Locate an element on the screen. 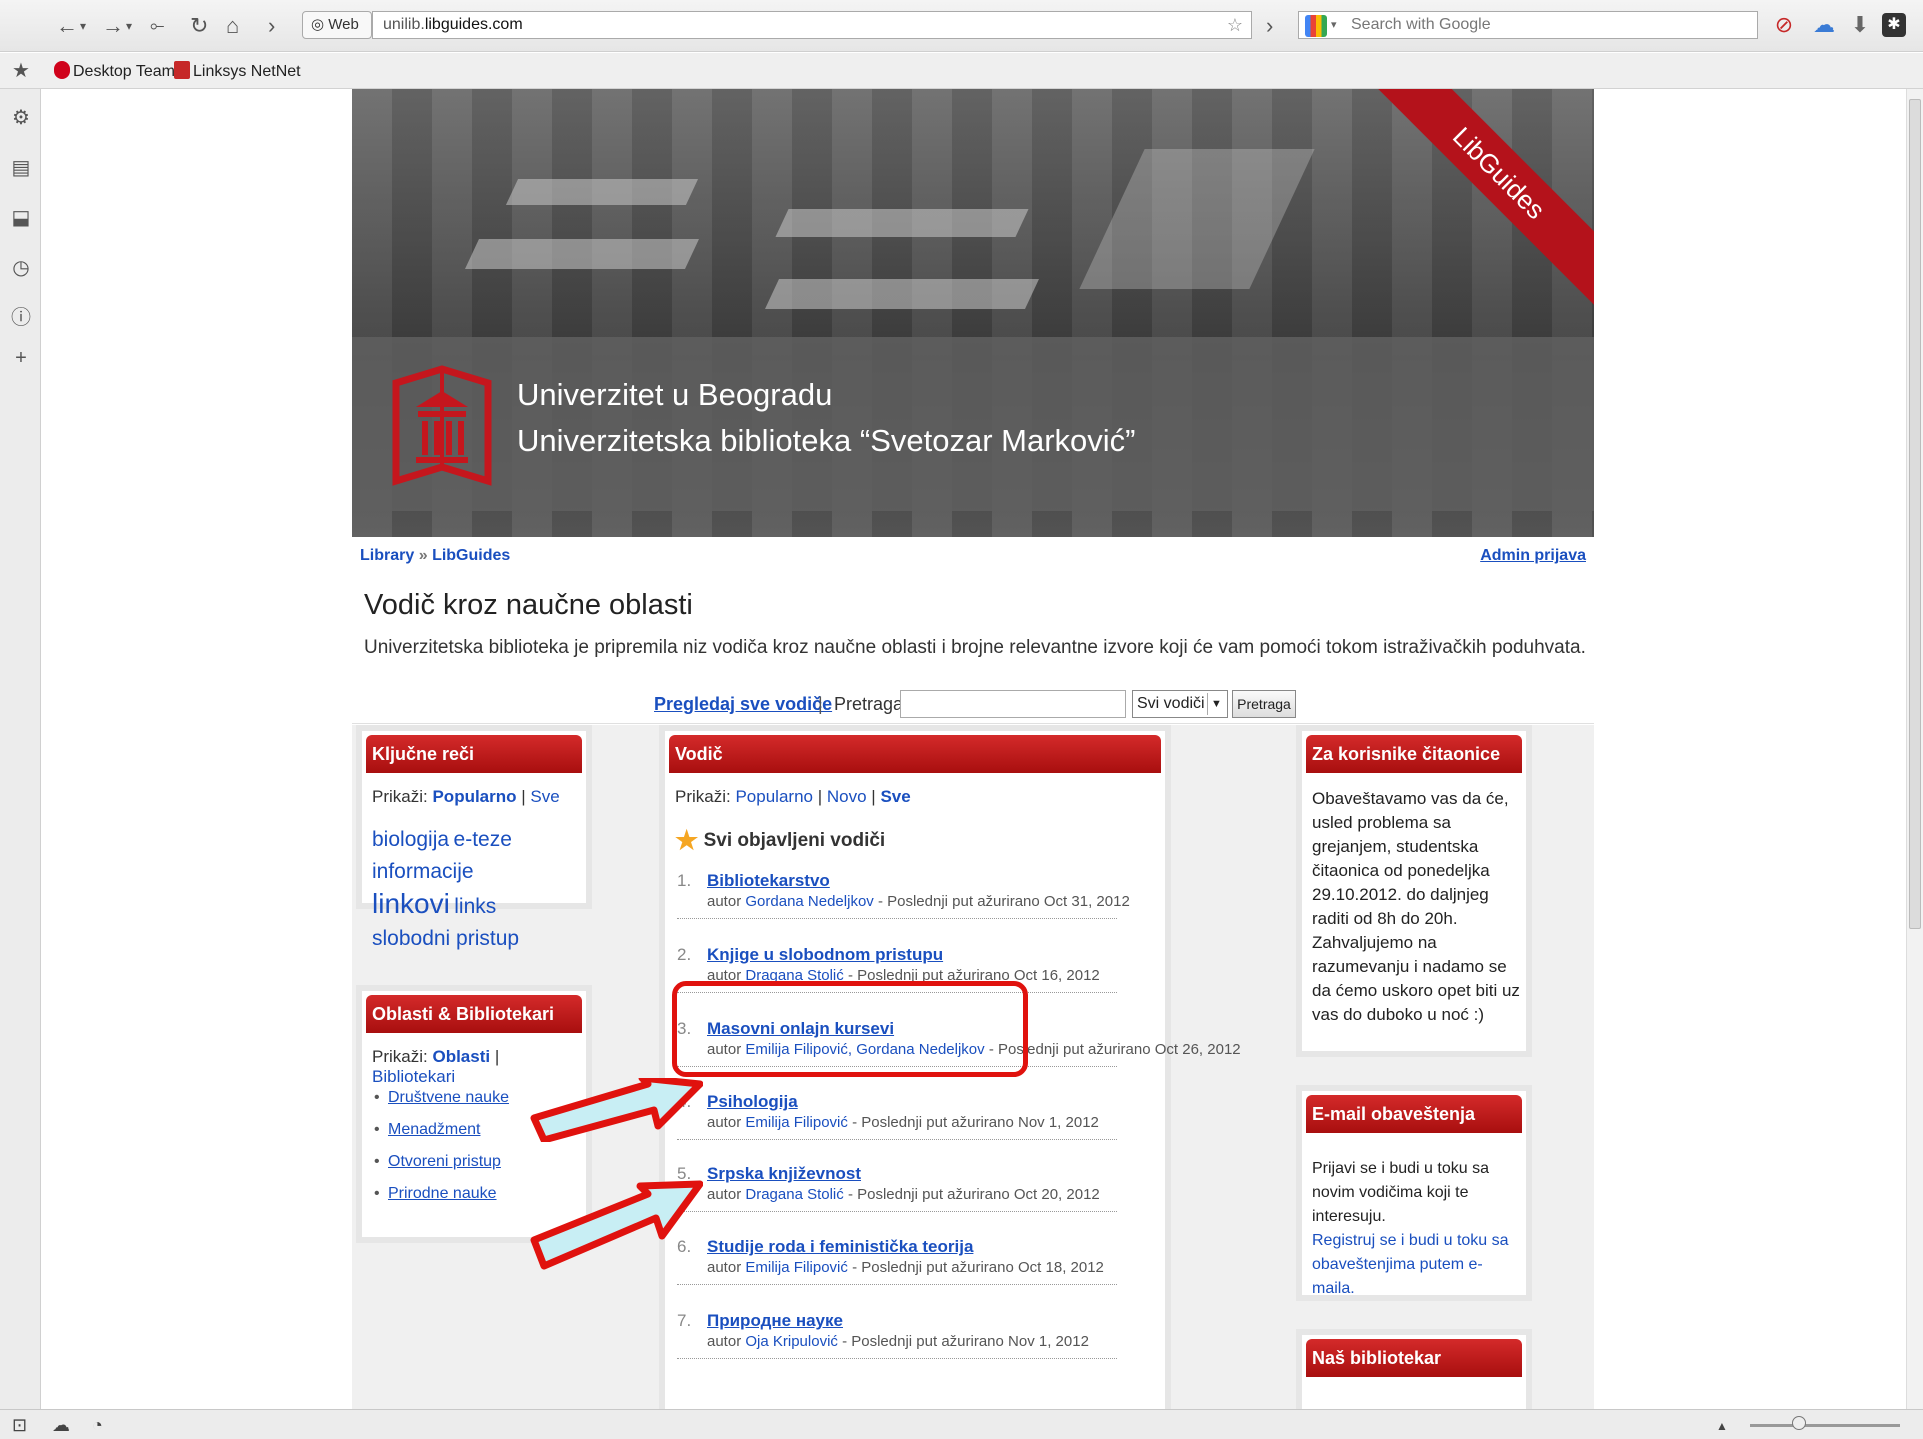 The image size is (1923, 1439). guides-heading-text: Svi objavljeni vodiči is located at coordinates (794, 840).